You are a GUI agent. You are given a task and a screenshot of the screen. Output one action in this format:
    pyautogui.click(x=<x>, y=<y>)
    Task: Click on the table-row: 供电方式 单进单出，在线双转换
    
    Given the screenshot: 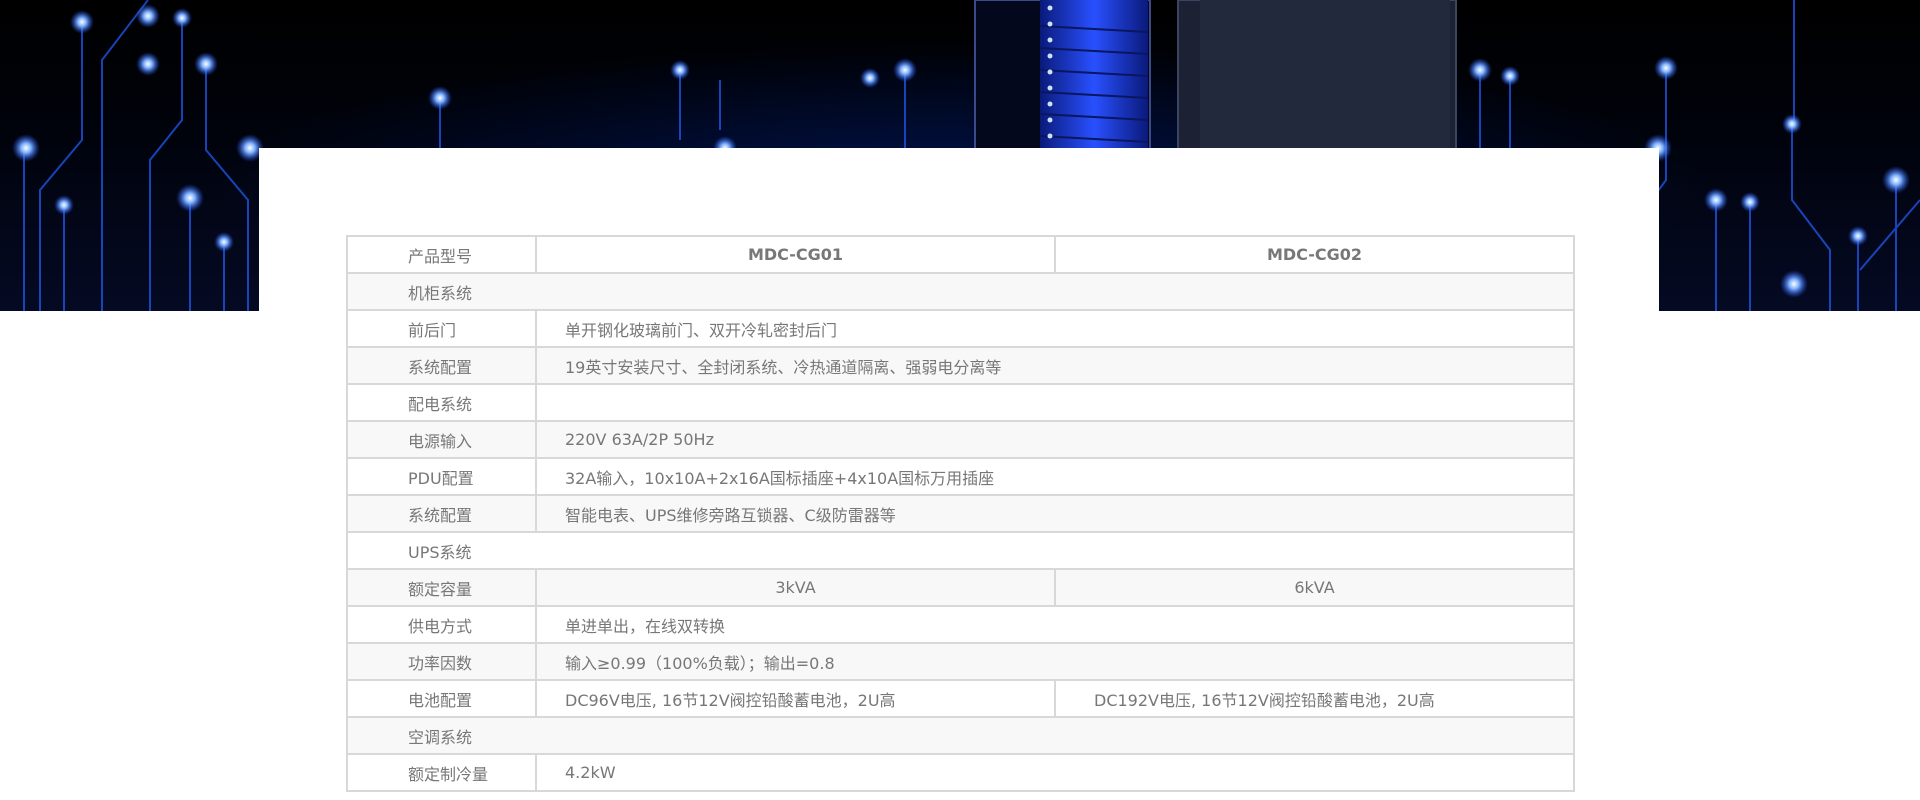 What is the action you would take?
    pyautogui.click(x=960, y=624)
    